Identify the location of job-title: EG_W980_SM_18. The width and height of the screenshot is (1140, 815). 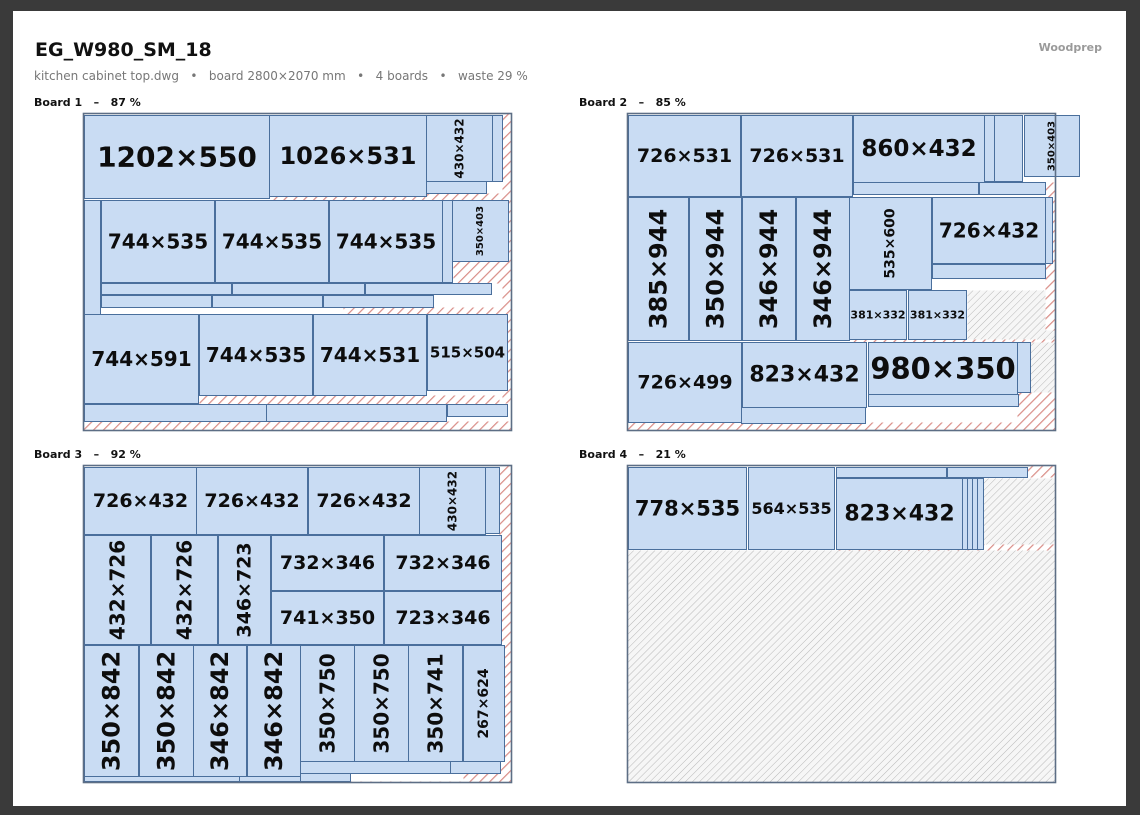
(123, 50).